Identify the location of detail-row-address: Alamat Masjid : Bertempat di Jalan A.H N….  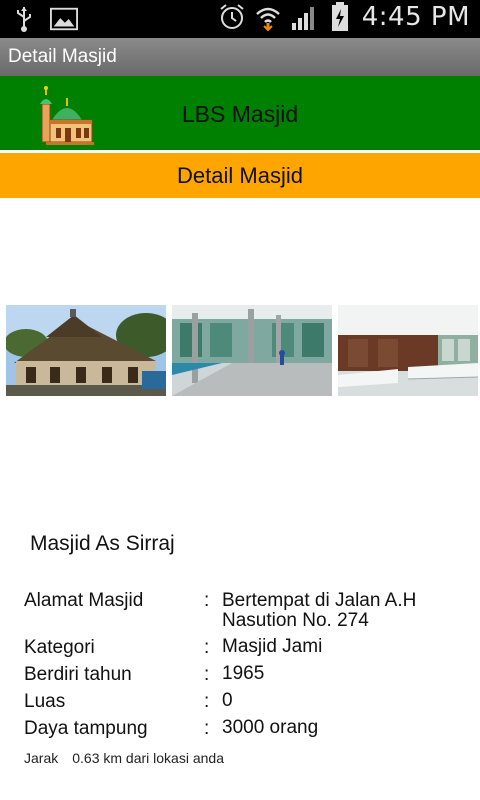
(244, 613).